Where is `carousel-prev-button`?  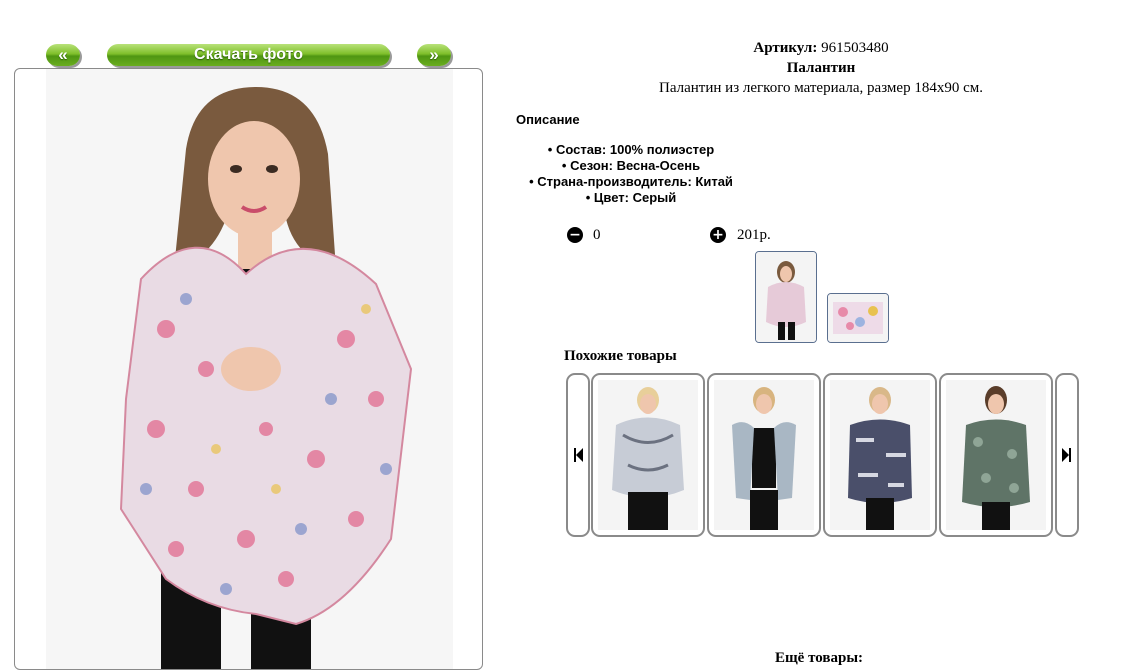 carousel-prev-button is located at coordinates (578, 455).